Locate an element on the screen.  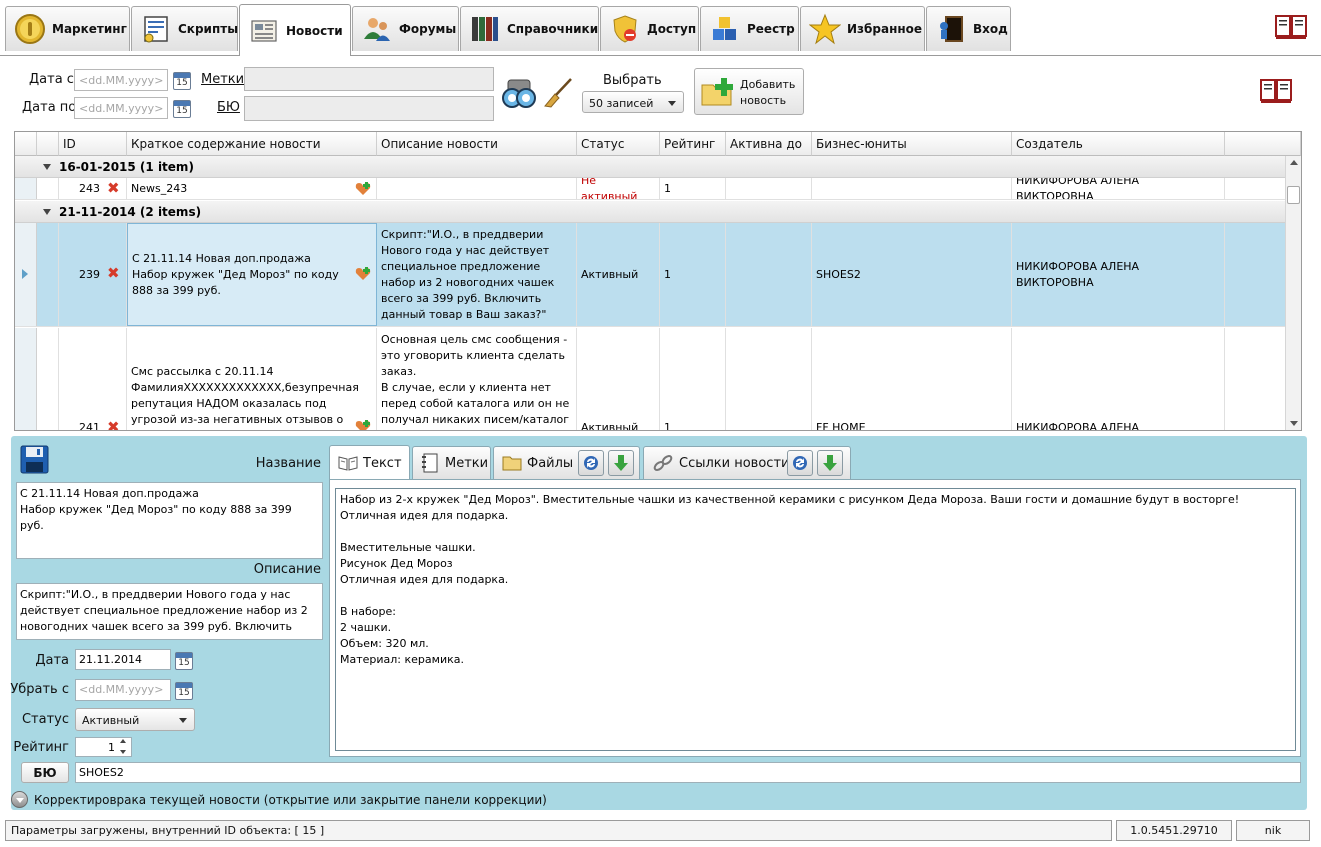
refresh-icon is located at coordinates (800, 463).